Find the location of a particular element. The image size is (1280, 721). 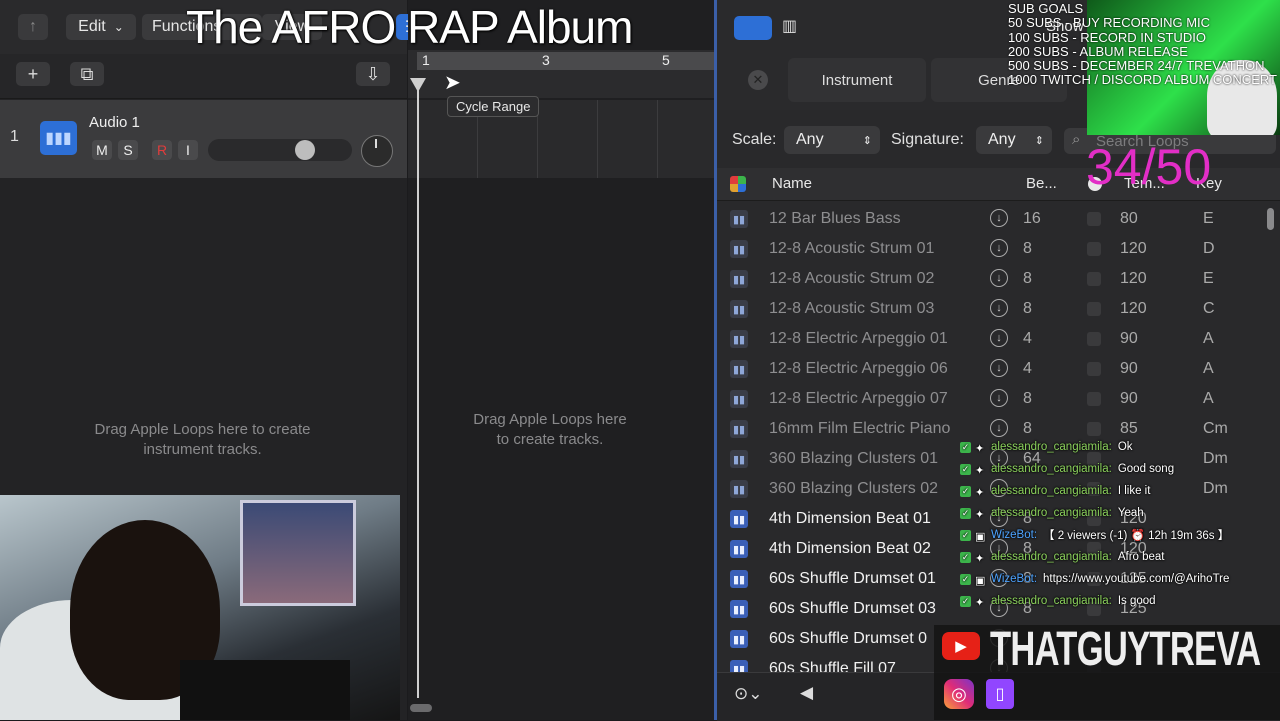

loop-tempo: 90 is located at coordinates (1129, 368).